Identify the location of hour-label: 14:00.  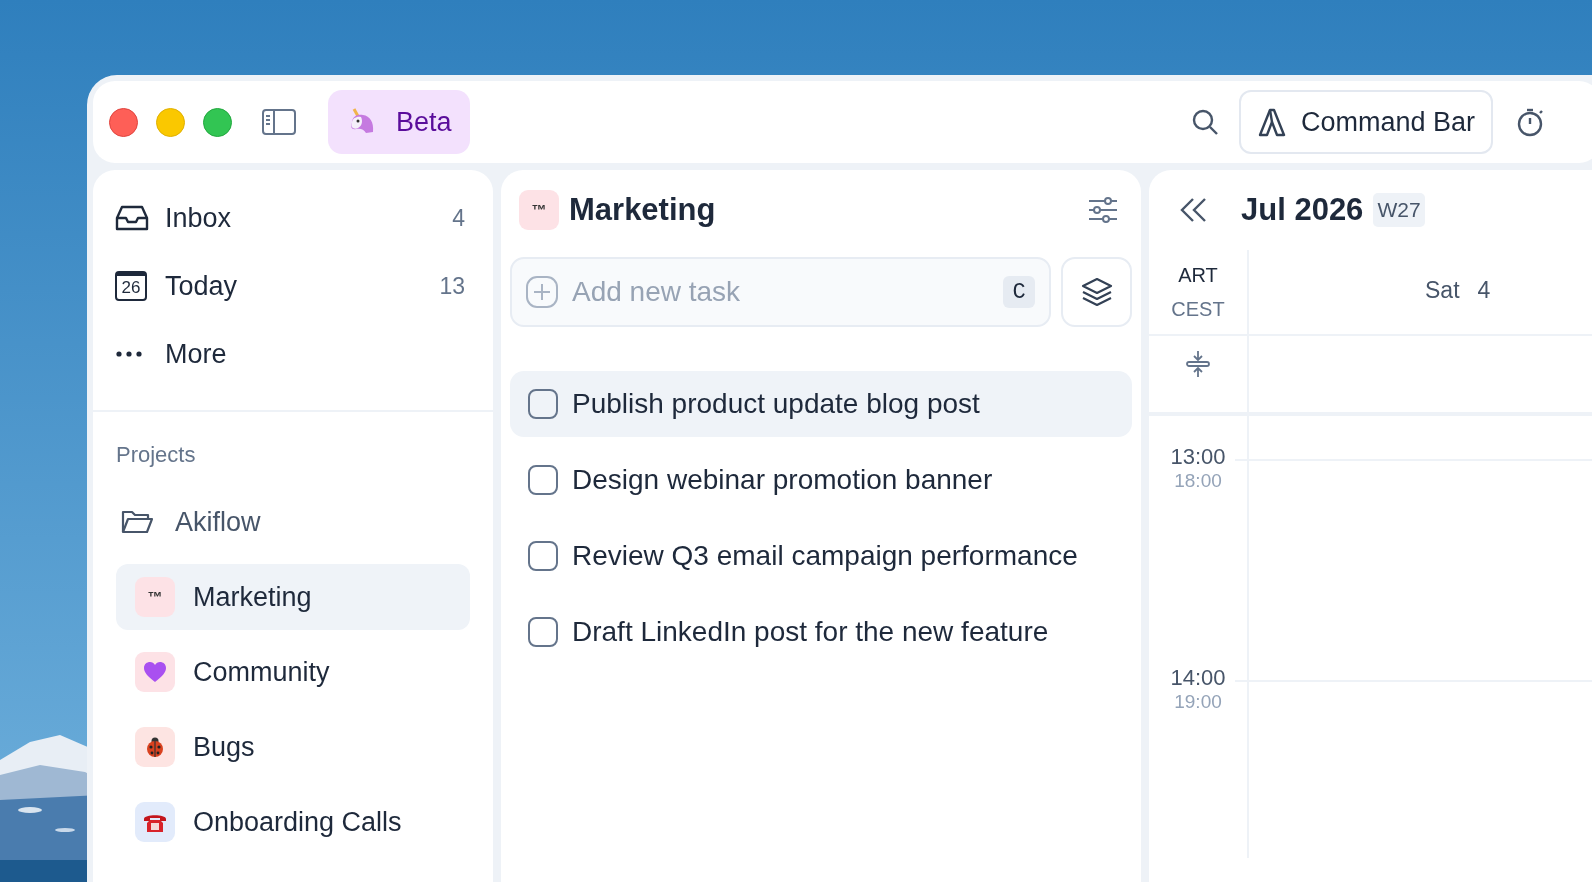
(1198, 678).